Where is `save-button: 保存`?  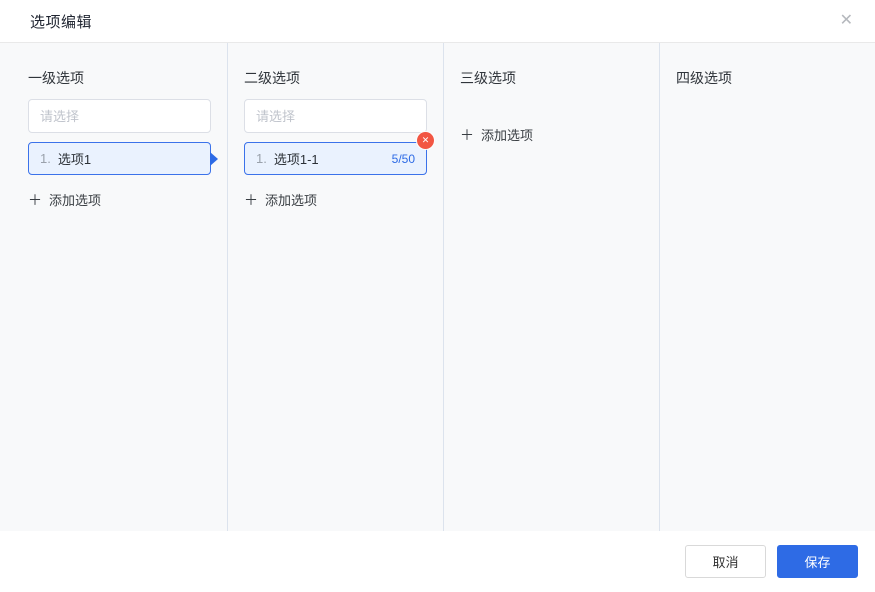 save-button: 保存 is located at coordinates (817, 561).